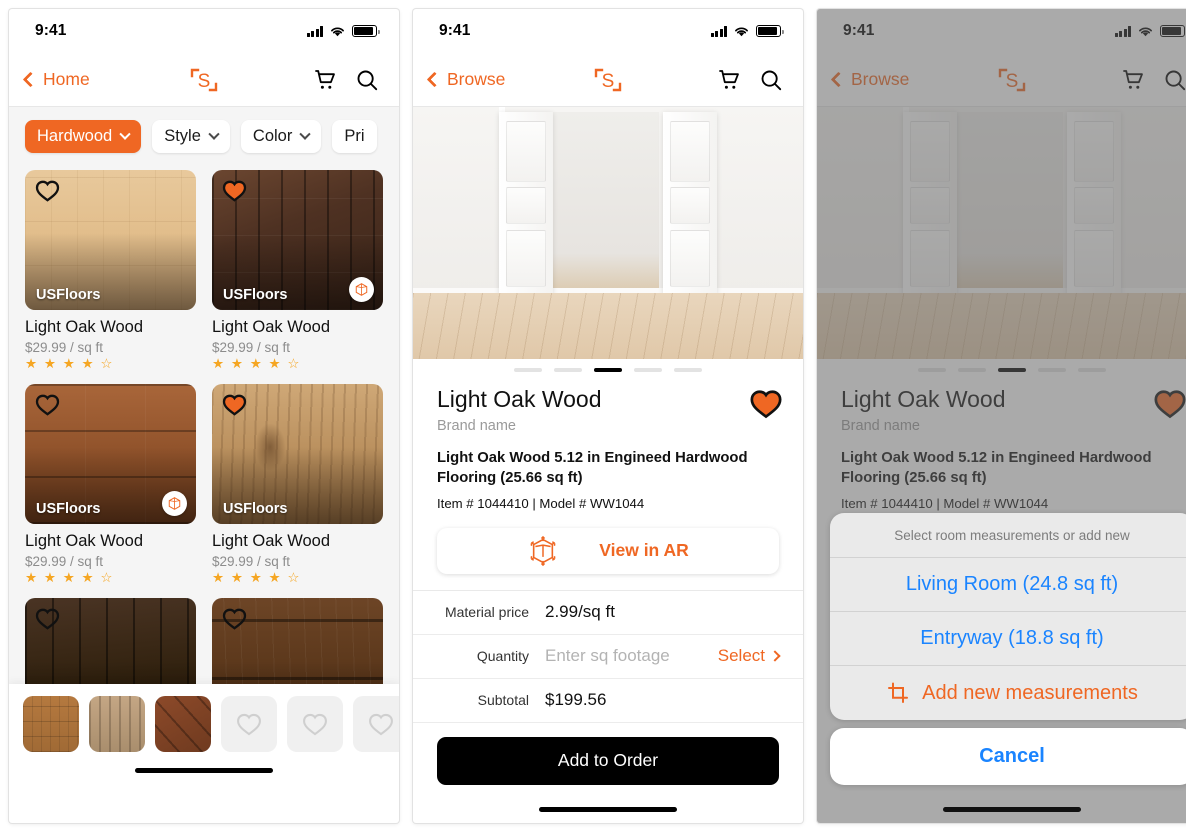  What do you see at coordinates (56, 79) in the screenshot?
I see `back-button: Home` at bounding box center [56, 79].